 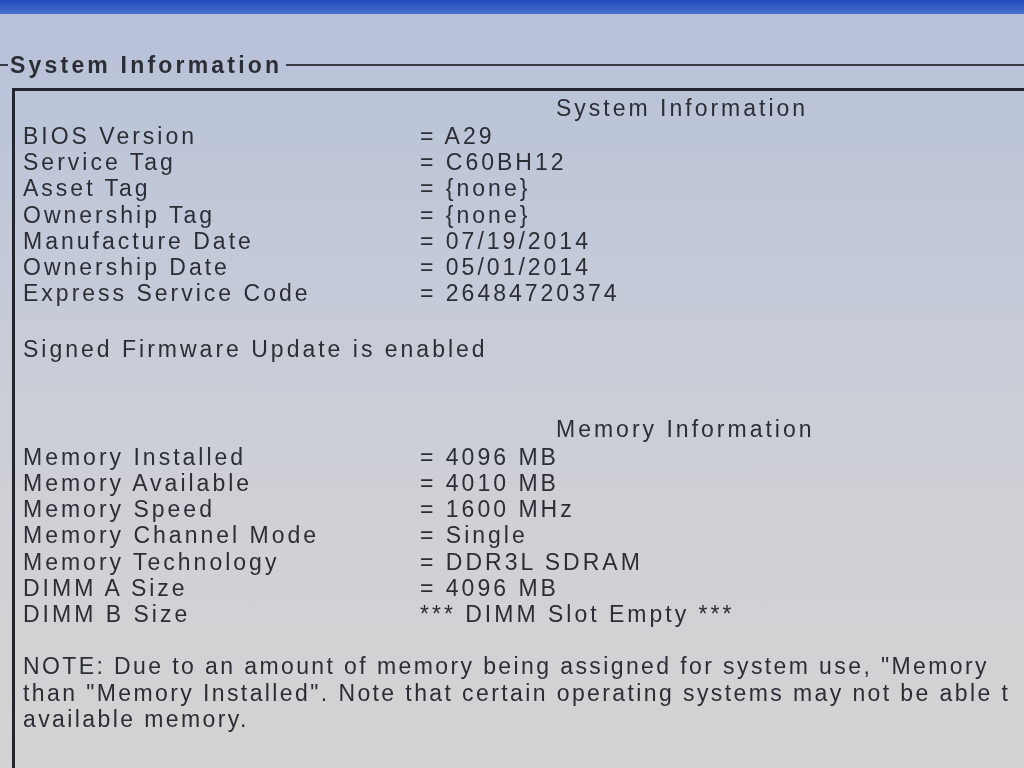 What do you see at coordinates (686, 428) in the screenshot?
I see `section-heading: Memory Information` at bounding box center [686, 428].